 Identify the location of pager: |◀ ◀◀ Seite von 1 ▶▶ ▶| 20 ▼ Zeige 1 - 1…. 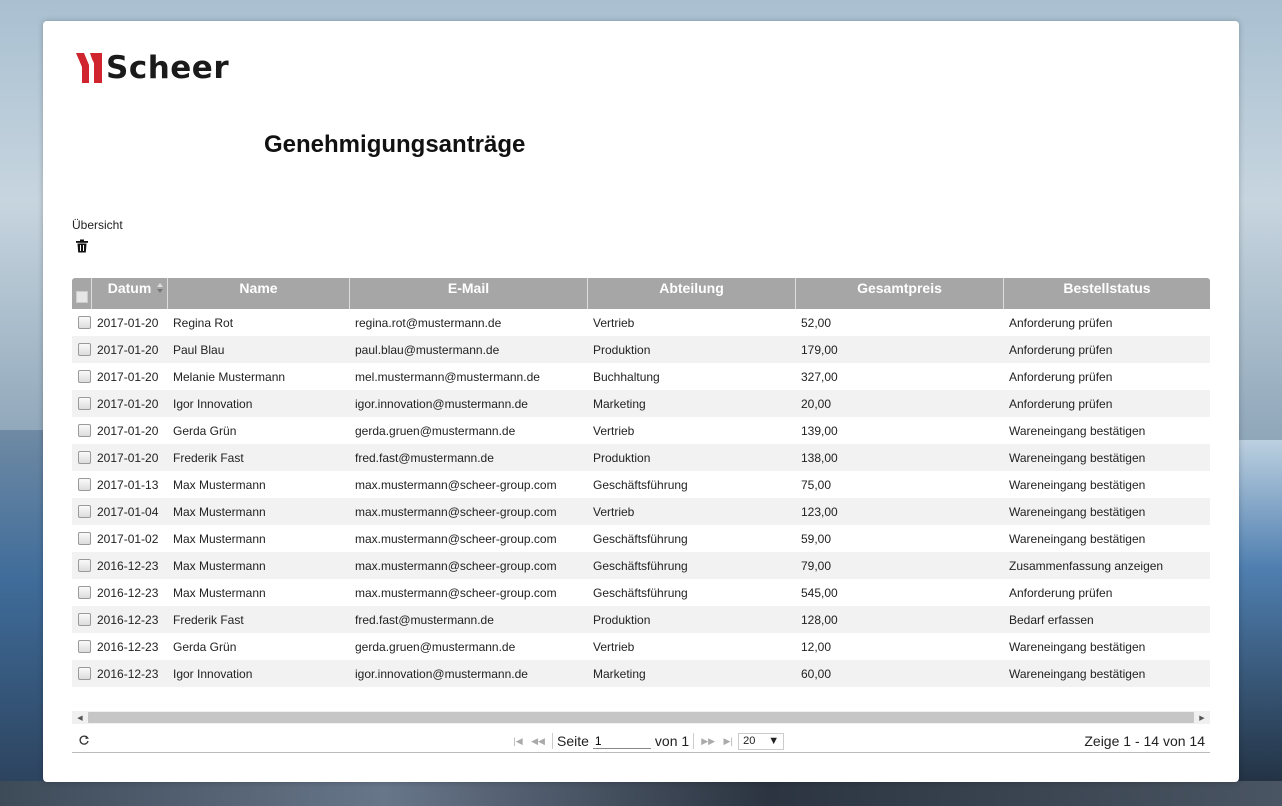
(641, 741).